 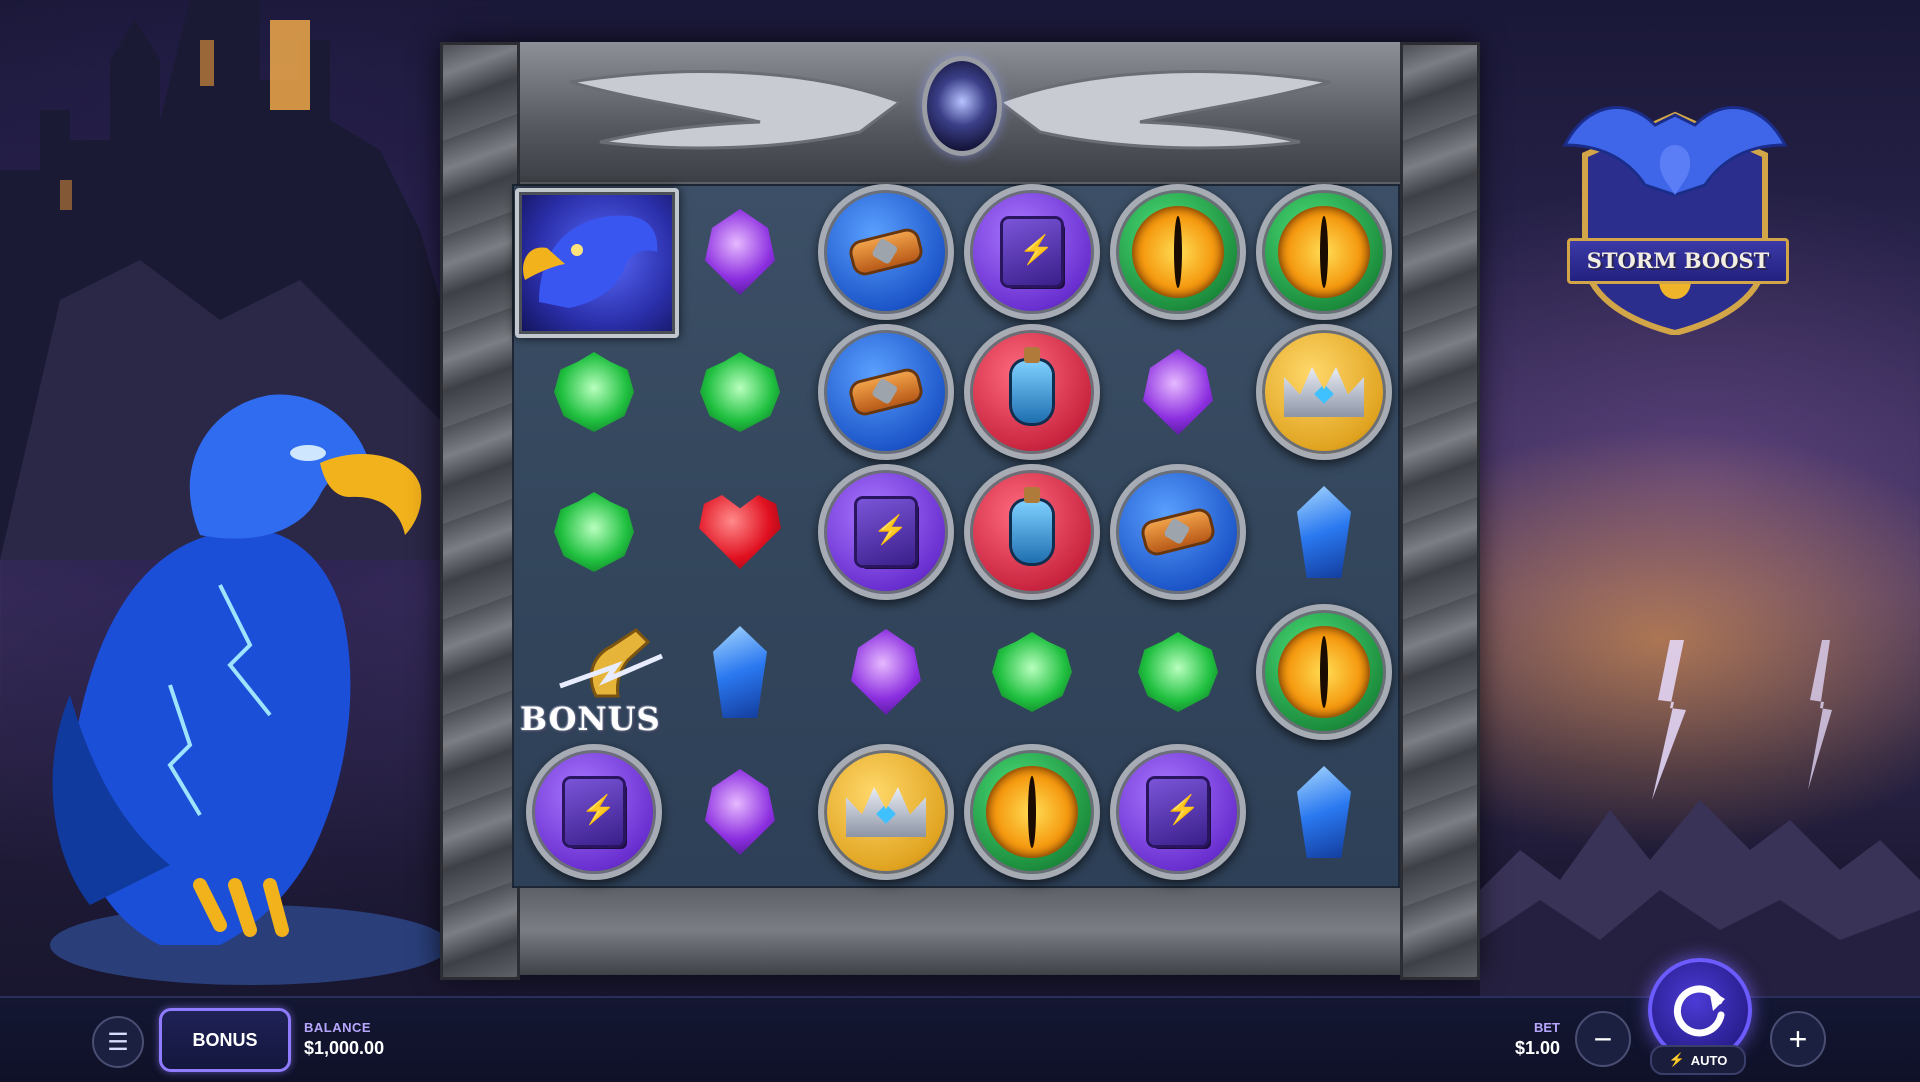 I want to click on eagle-wild-symbol, so click(x=597, y=263).